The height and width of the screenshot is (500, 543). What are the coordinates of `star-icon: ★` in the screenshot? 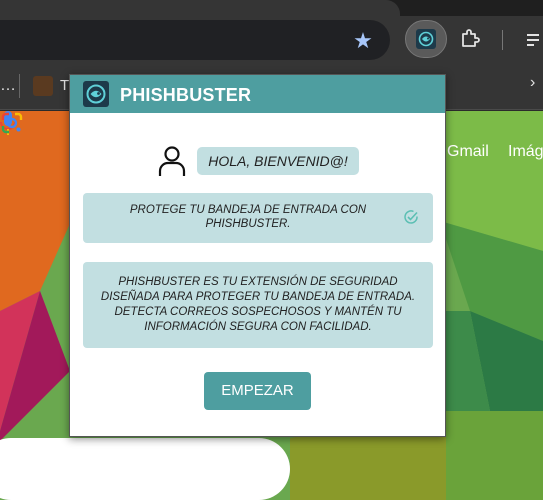 It's located at (363, 41).